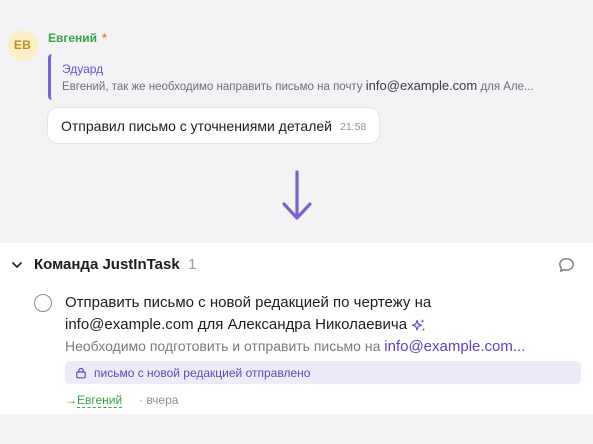 The width and height of the screenshot is (593, 444). What do you see at coordinates (297, 195) in the screenshot?
I see `down-arrow-icon` at bounding box center [297, 195].